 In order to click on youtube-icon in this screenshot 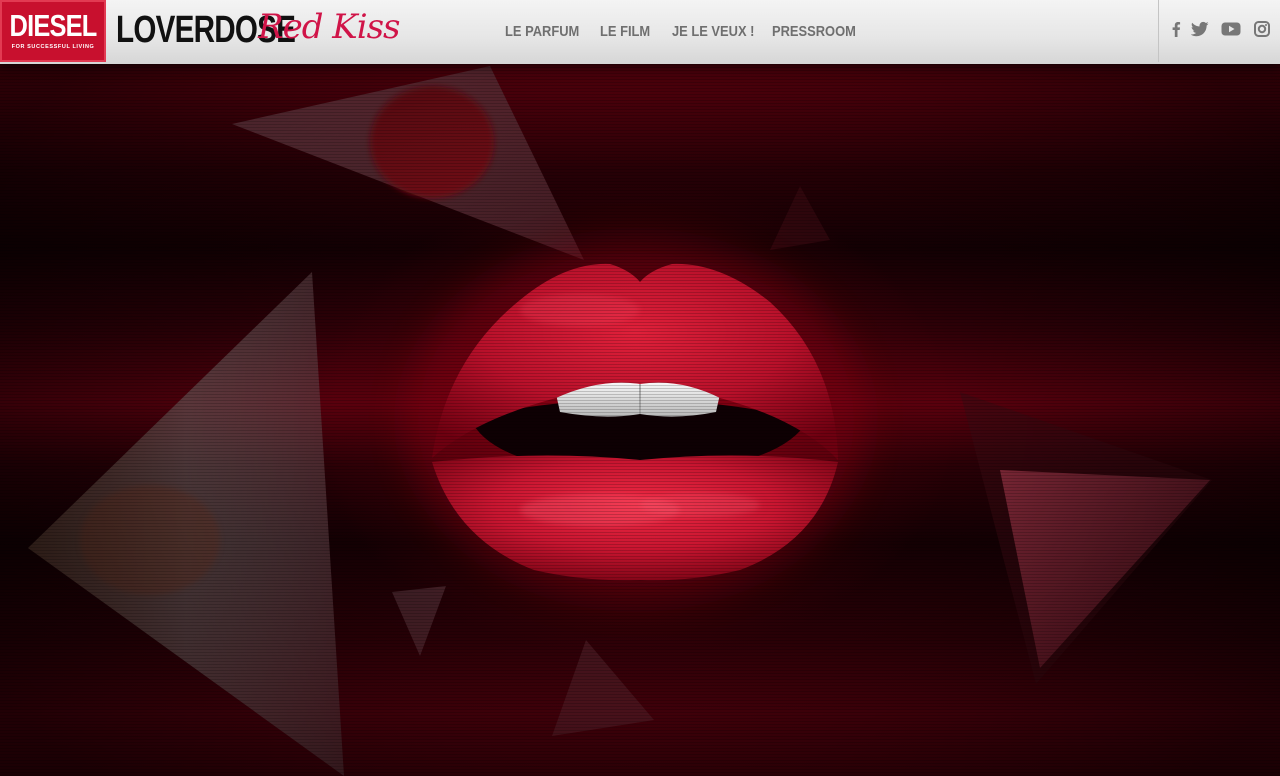, I will do `click(1231, 29)`.